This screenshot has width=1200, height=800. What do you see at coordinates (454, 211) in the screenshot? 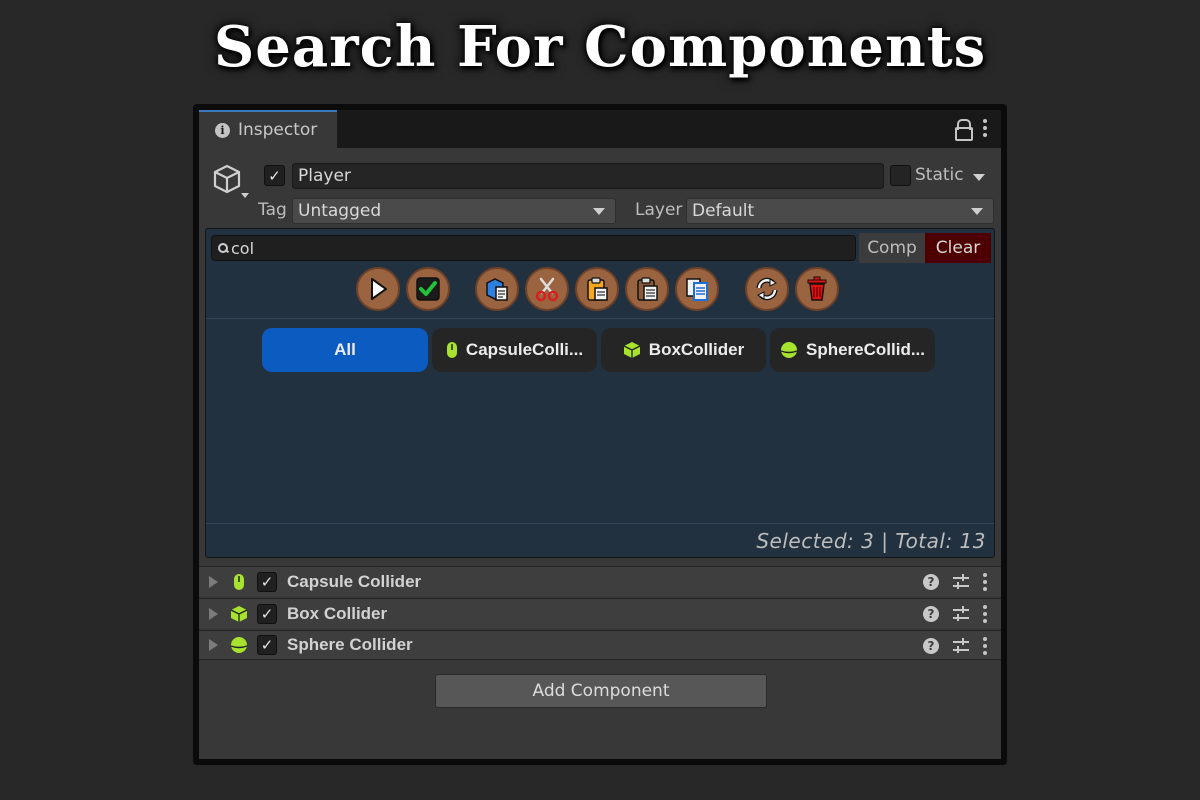
I see `tag-dropdown: Untagged` at bounding box center [454, 211].